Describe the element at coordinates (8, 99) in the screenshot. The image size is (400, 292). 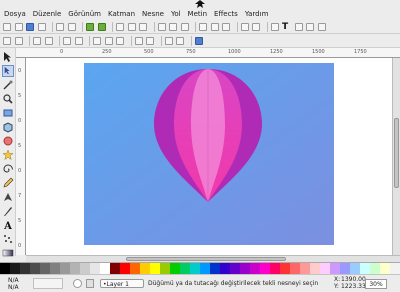
I see `zoom-tool-icon` at that location.